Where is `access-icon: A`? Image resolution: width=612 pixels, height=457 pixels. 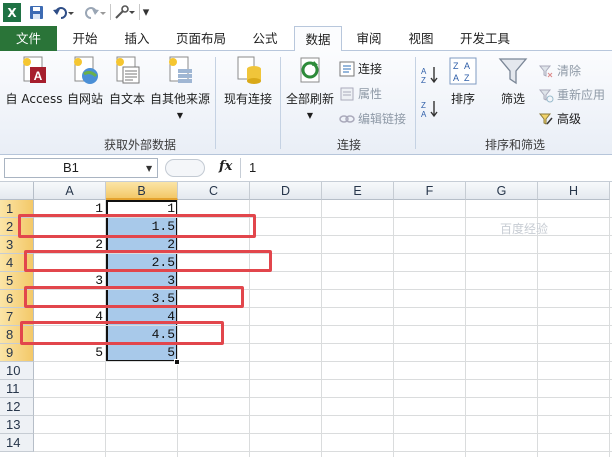
access-icon: A is located at coordinates (34, 69).